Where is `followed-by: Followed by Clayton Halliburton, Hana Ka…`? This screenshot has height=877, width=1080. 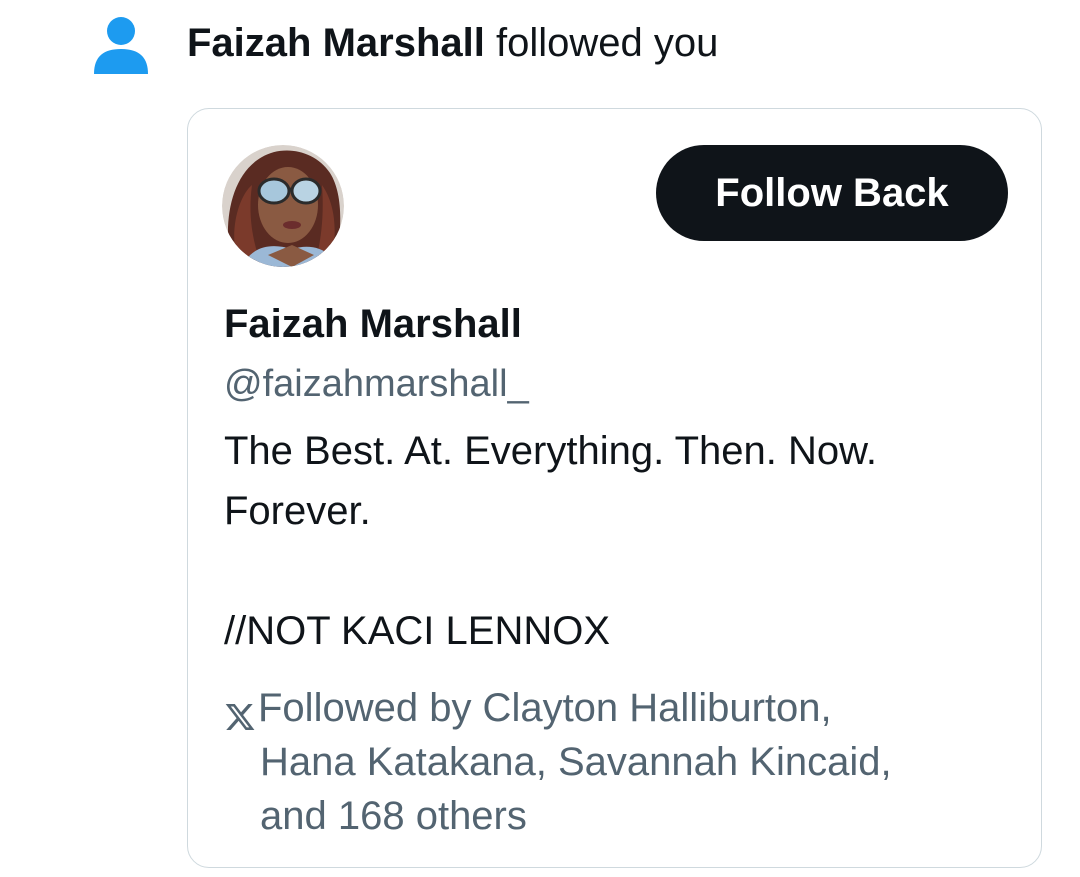 followed-by: Followed by Clayton Halliburton, Hana Ka… is located at coordinates (619, 762).